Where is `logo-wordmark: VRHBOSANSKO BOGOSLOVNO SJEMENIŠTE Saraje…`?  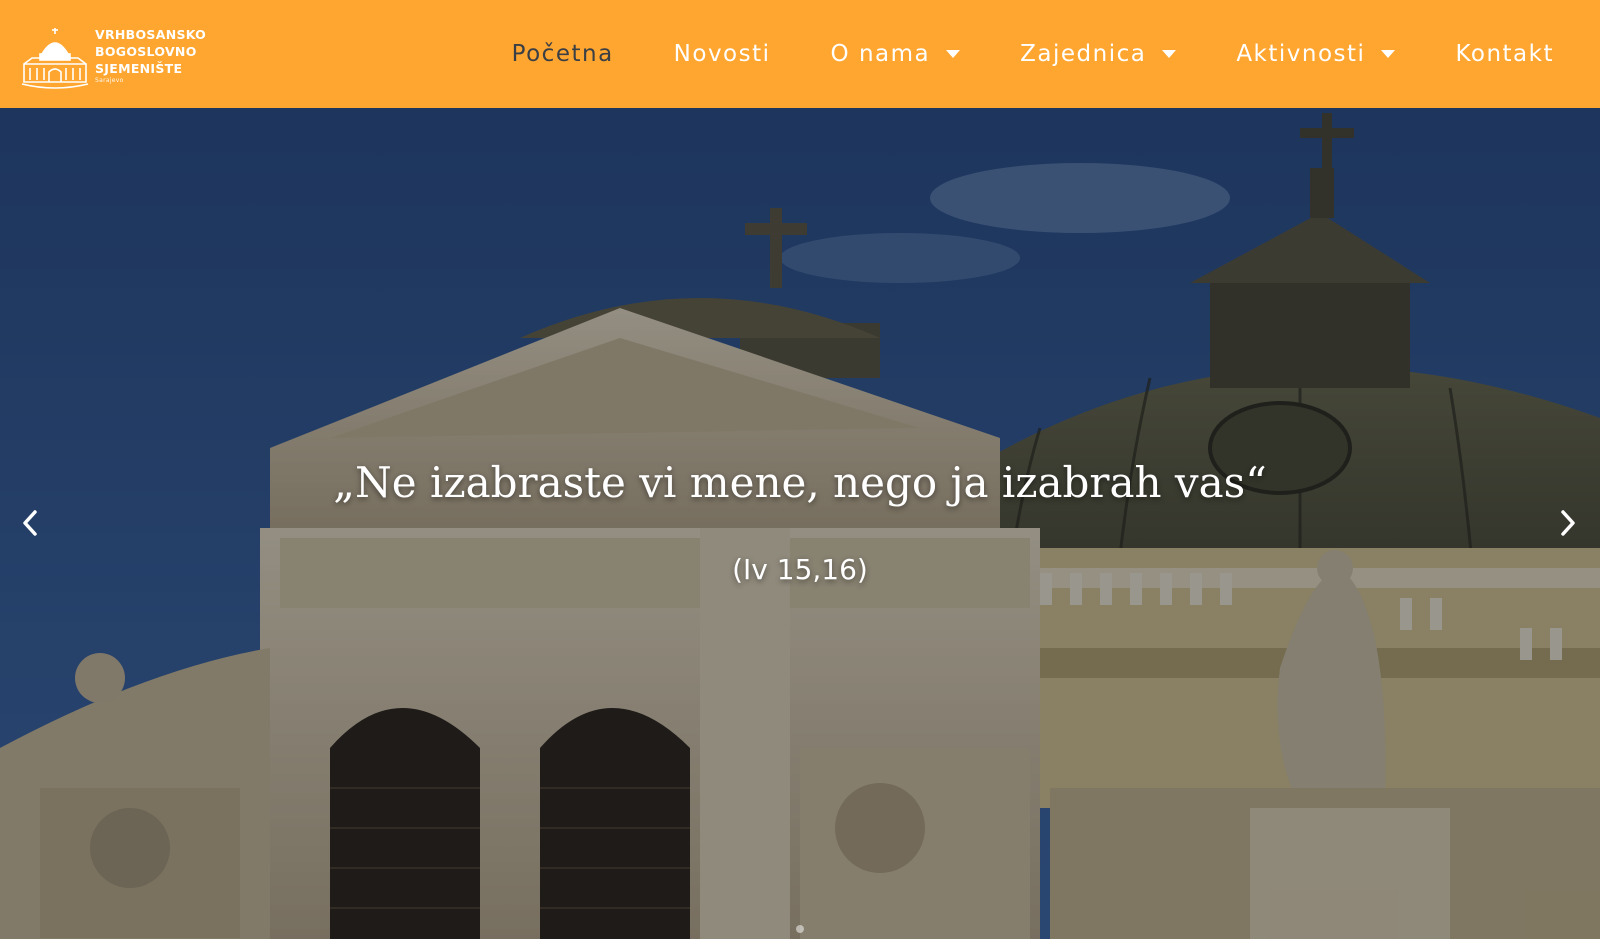
logo-wordmark: VRHBOSANSKO BOGOSLOVNO SJEMENIŠTE Saraje… is located at coordinates (150, 55).